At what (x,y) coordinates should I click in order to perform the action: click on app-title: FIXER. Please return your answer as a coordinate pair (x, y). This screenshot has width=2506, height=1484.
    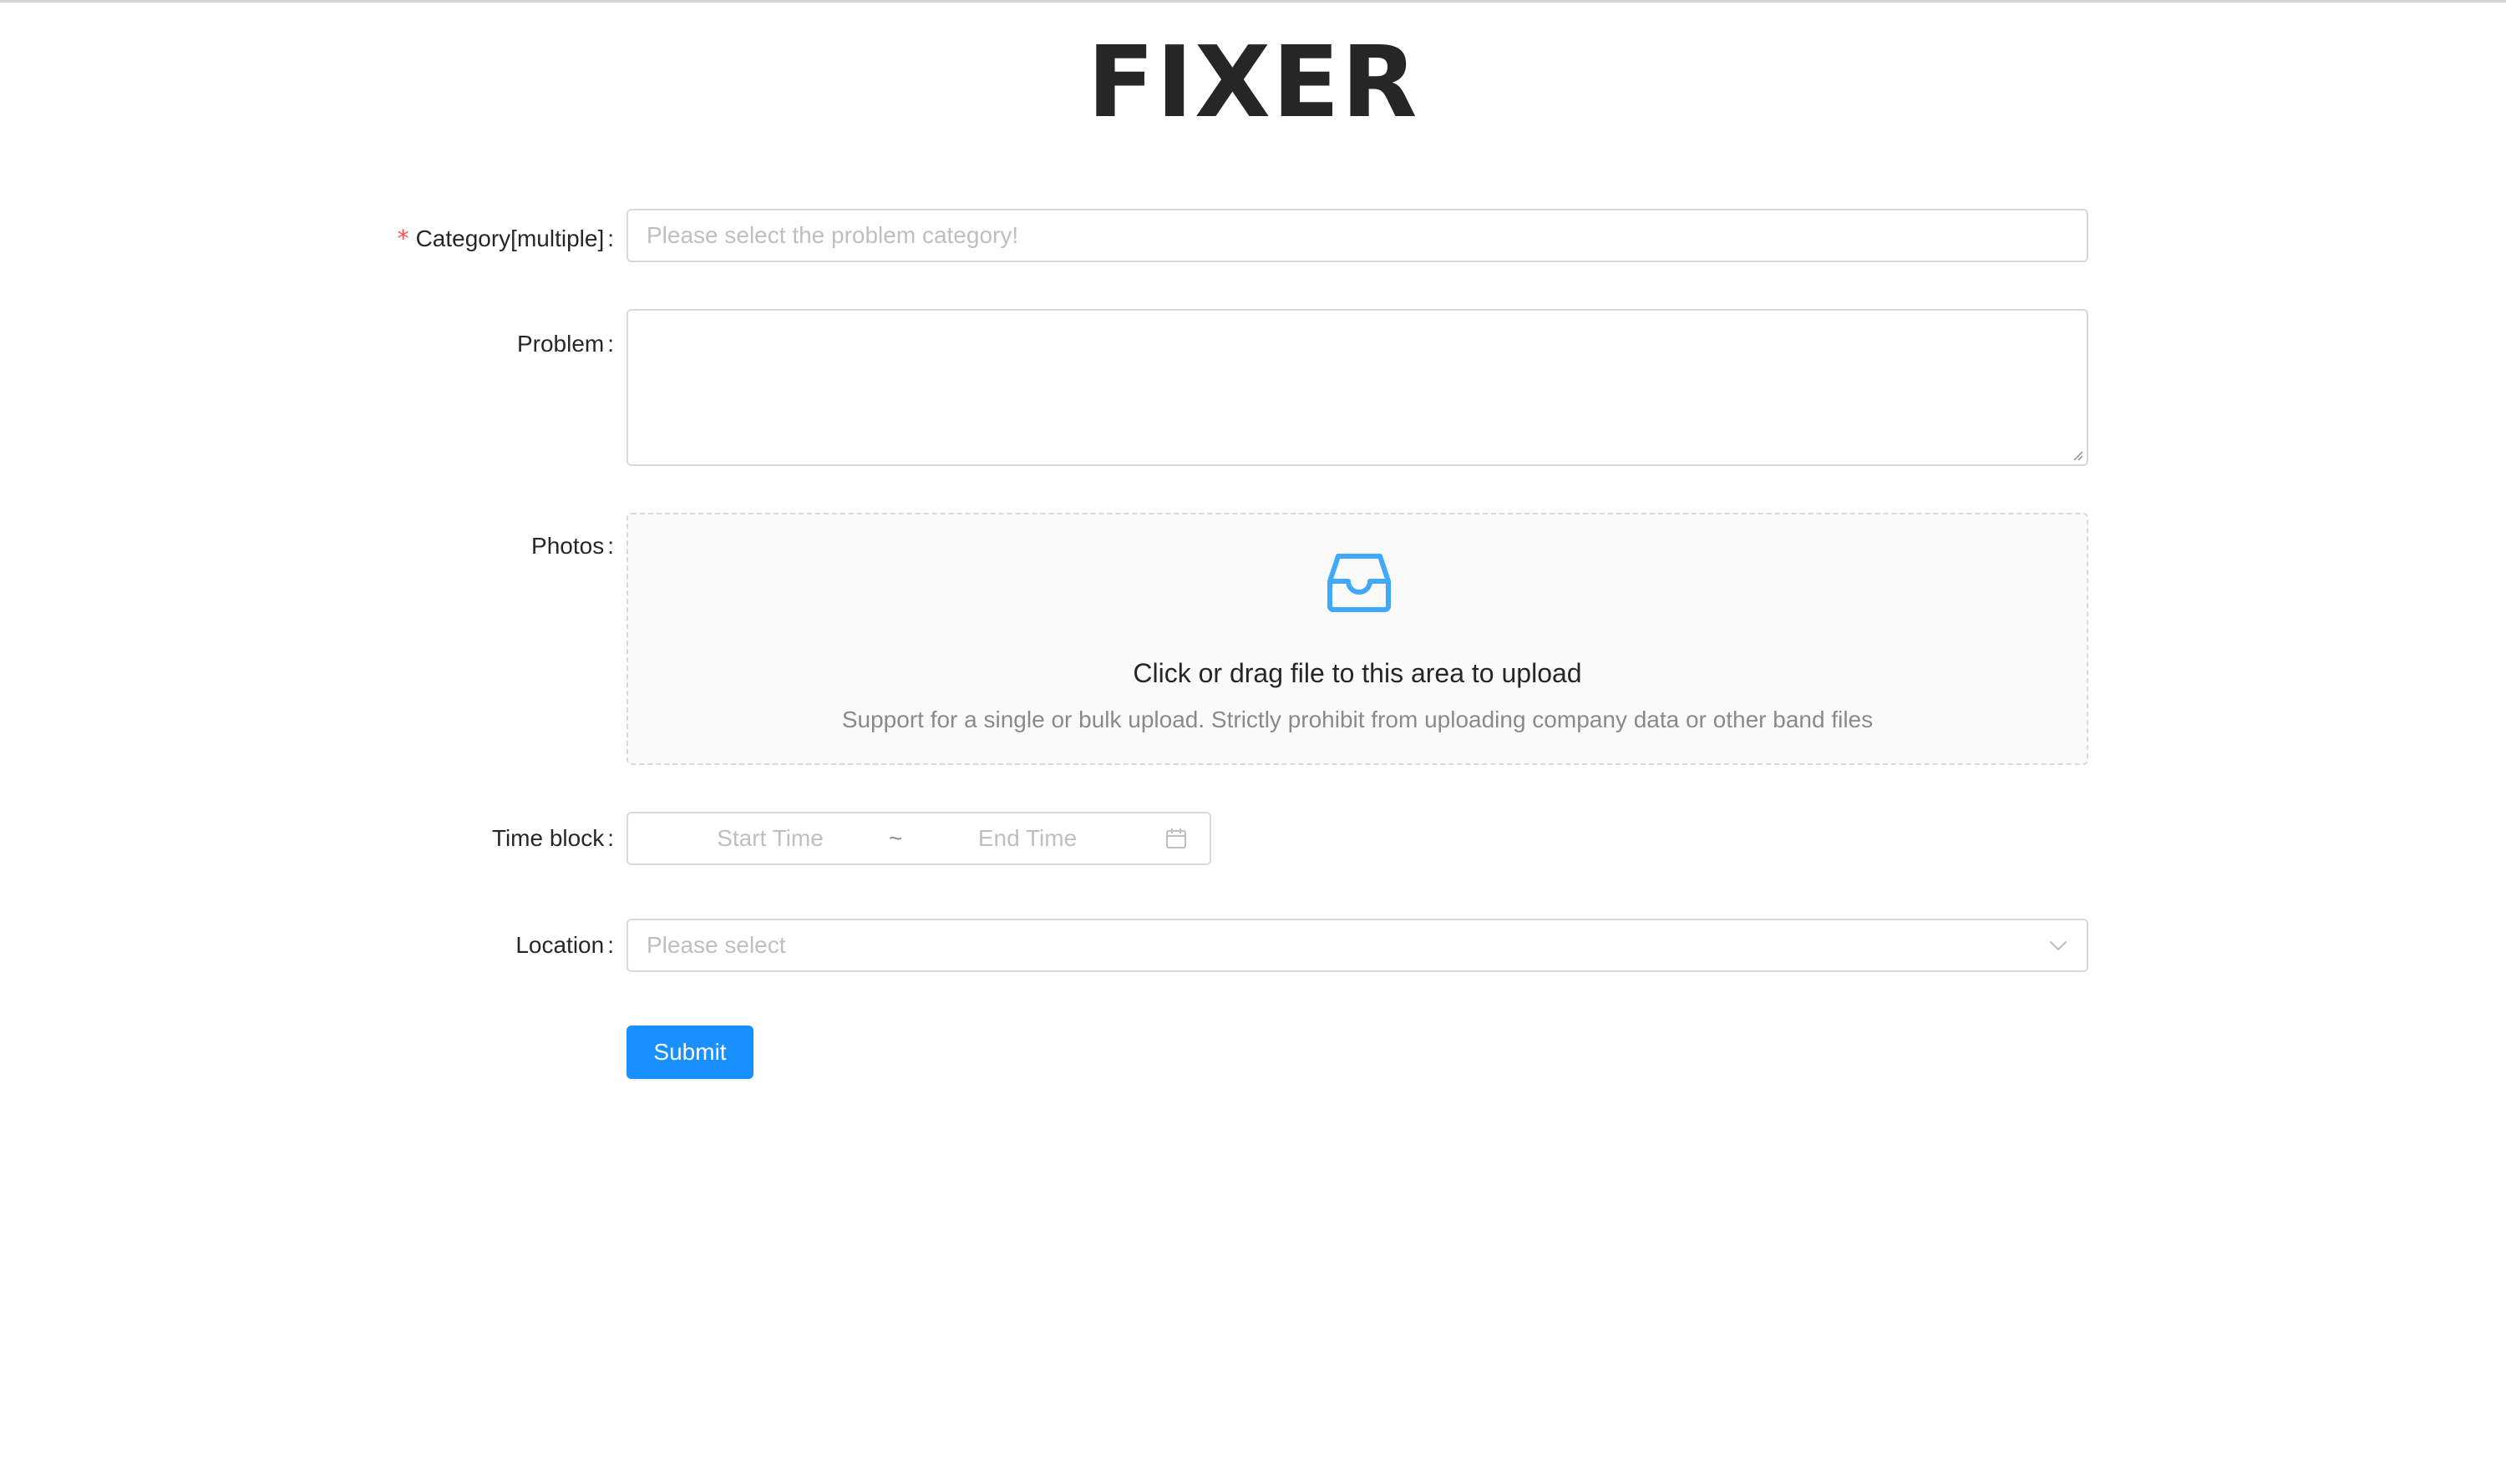
    Looking at the image, I should click on (1253, 81).